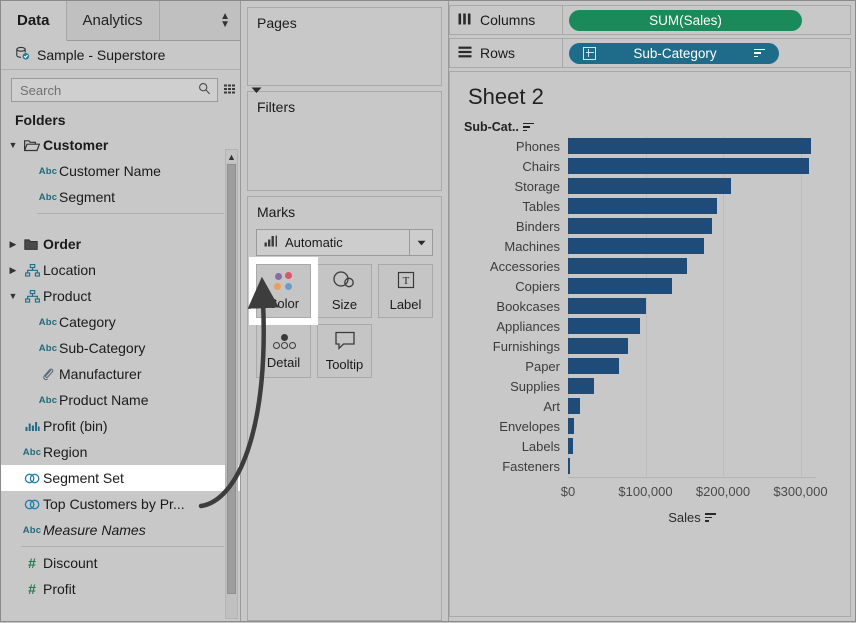  I want to click on x-axis-title: Sales, so click(692, 517).